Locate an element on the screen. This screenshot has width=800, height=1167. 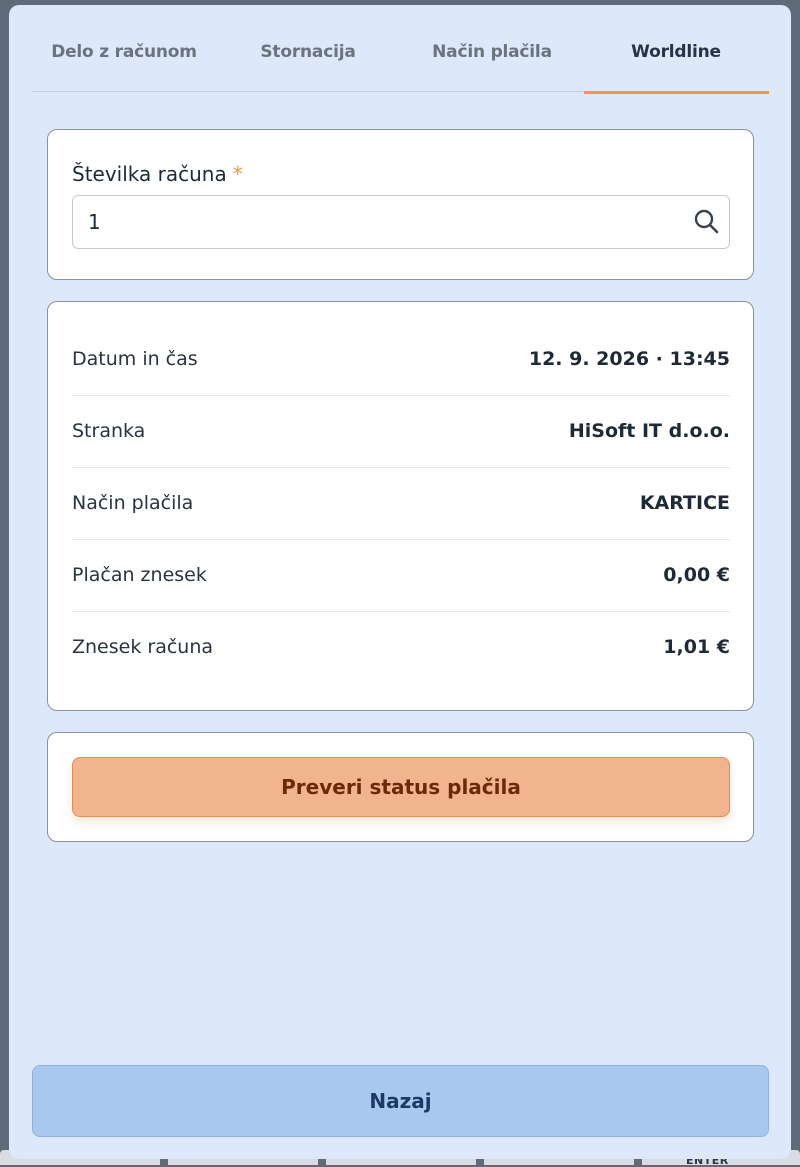
back-button: Nazaj is located at coordinates (400, 1101).